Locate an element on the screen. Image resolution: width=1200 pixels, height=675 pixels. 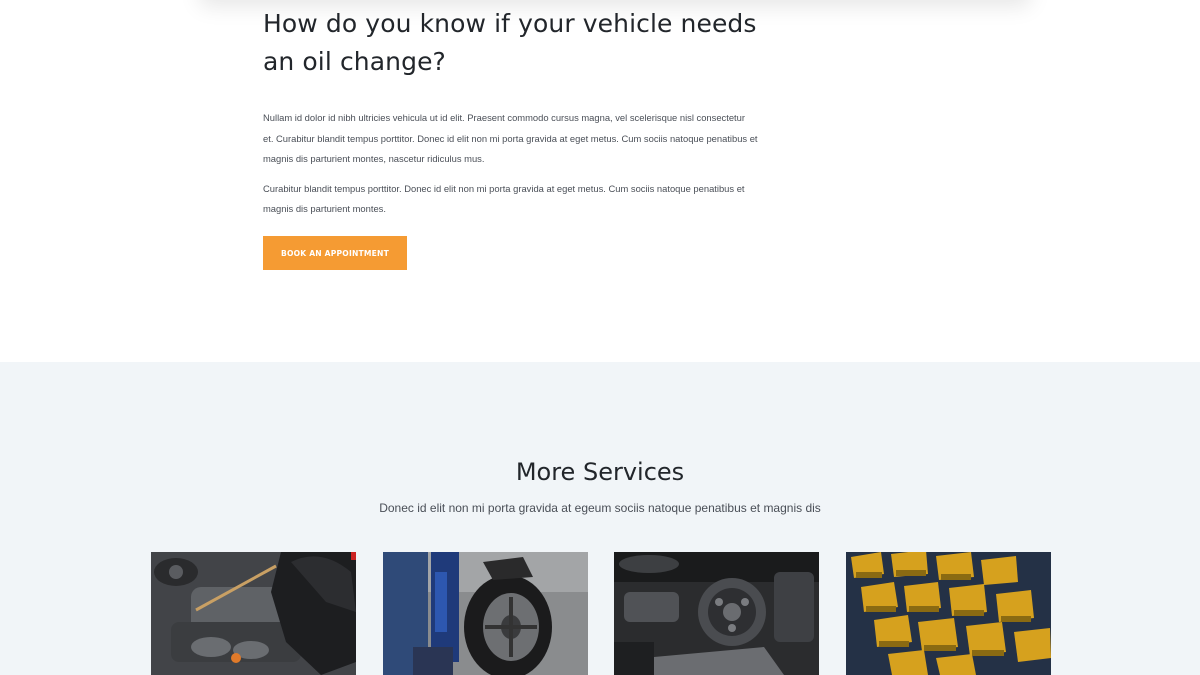
service-card-tires is located at coordinates (485, 613).